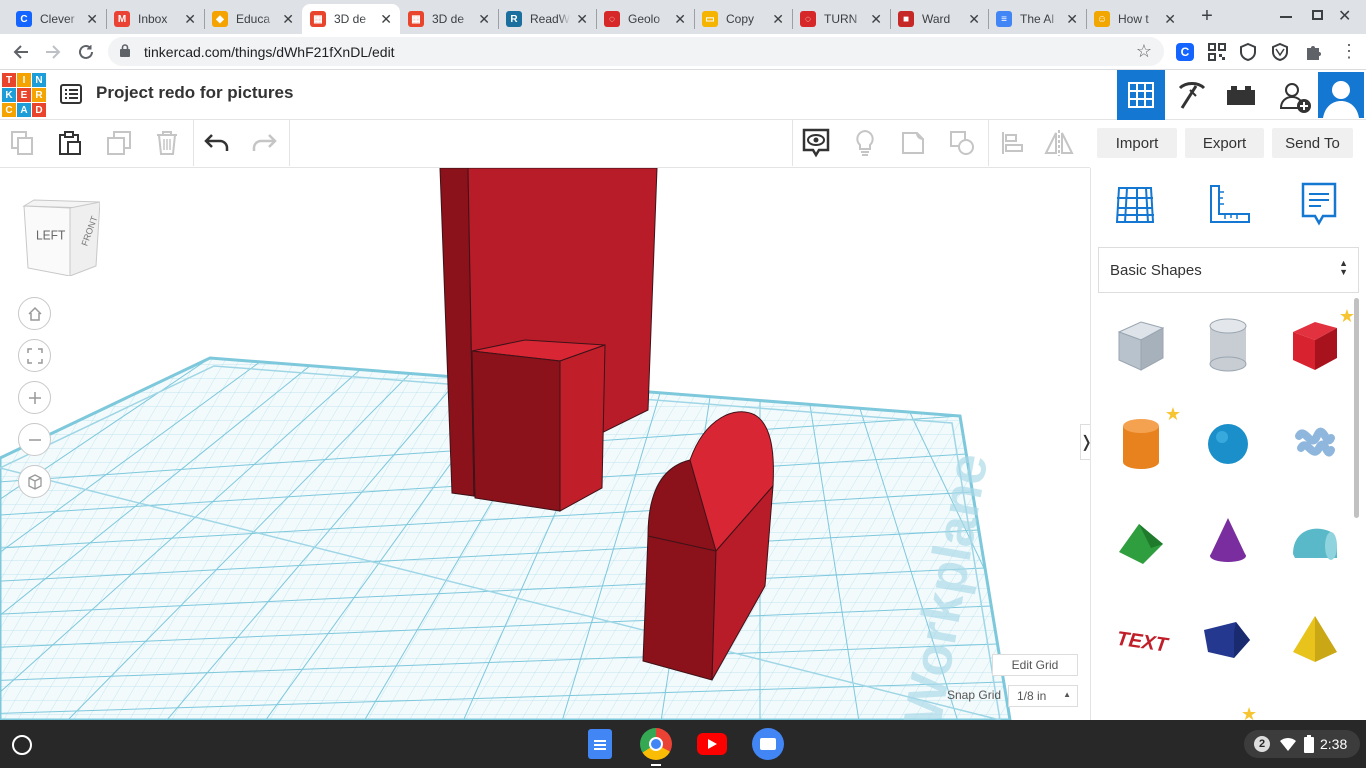  Describe the element at coordinates (217, 143) in the screenshot. I see `undo-button` at that location.